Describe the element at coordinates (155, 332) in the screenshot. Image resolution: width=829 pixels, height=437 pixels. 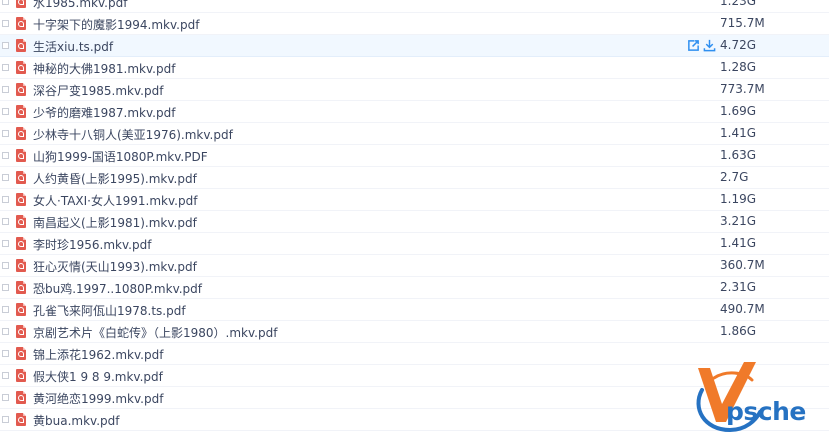
I see `file-name-link: 京剧艺术片《白蛇传》（上影1980）.mkv.pdf` at that location.